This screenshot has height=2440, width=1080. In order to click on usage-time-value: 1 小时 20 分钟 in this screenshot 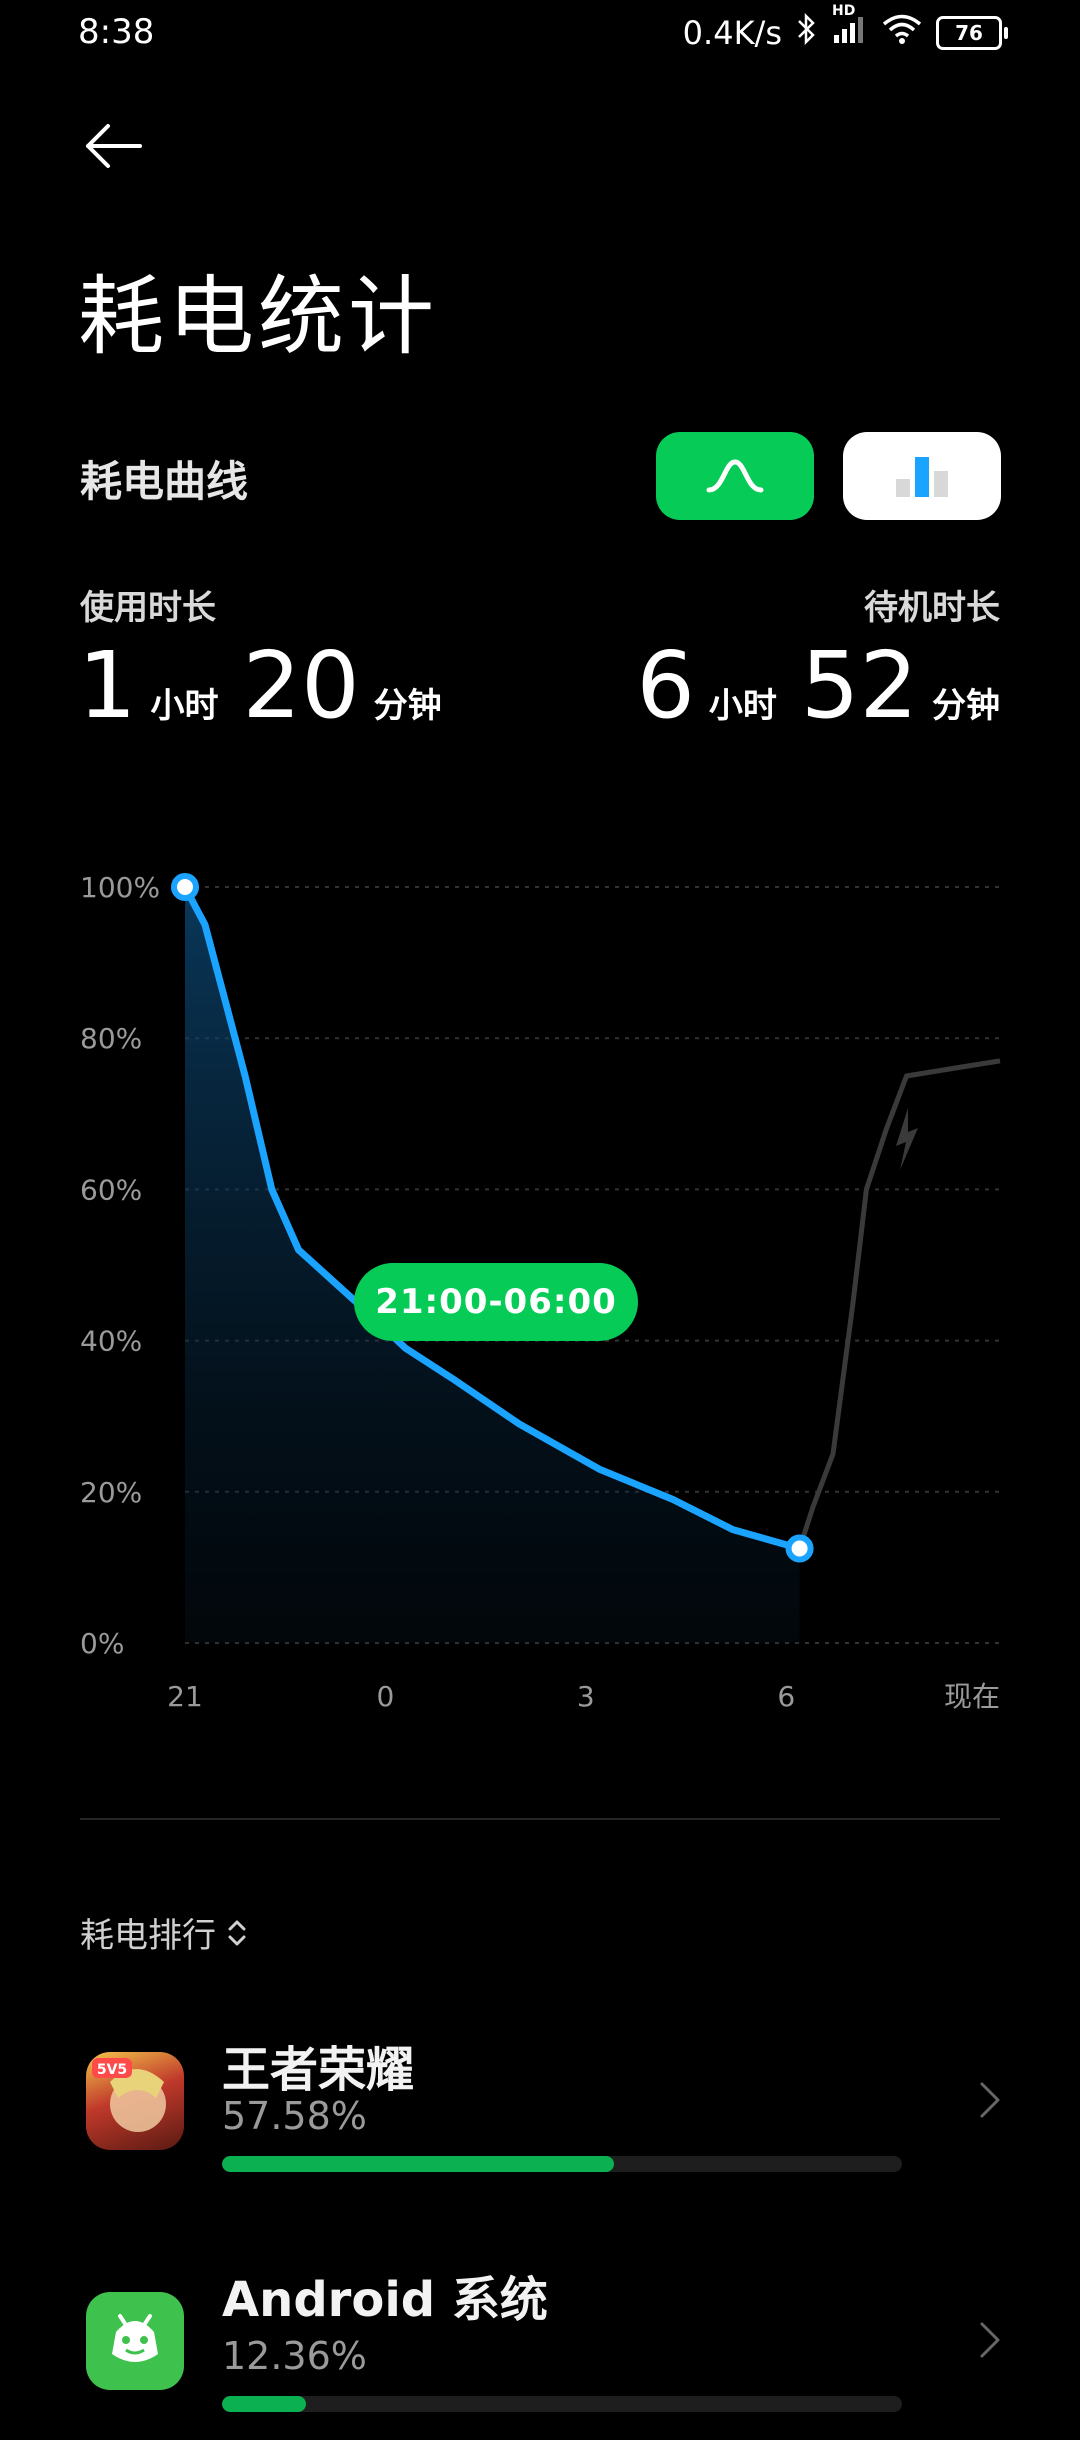, I will do `click(260, 686)`.